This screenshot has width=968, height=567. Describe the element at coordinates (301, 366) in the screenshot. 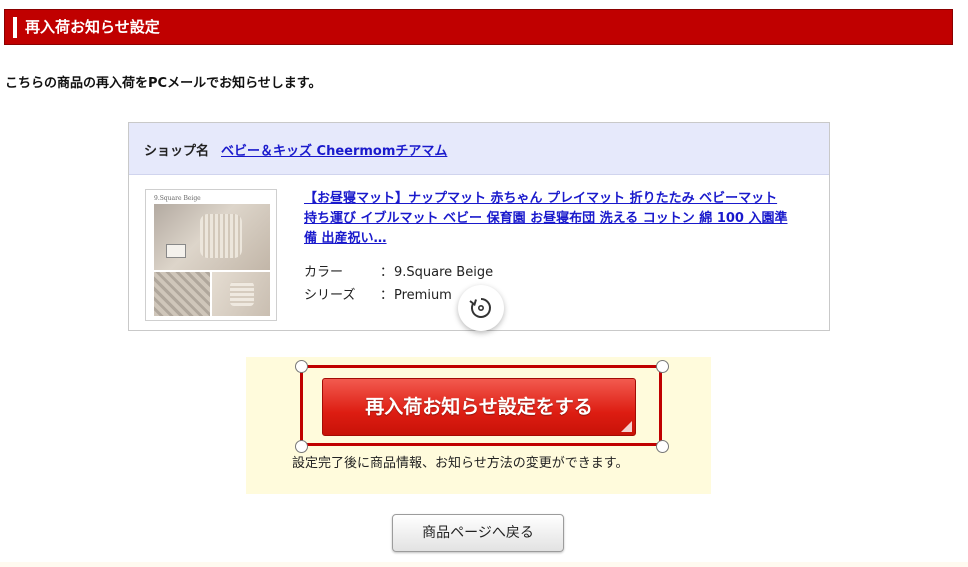

I see `resize-handle-top-left` at that location.